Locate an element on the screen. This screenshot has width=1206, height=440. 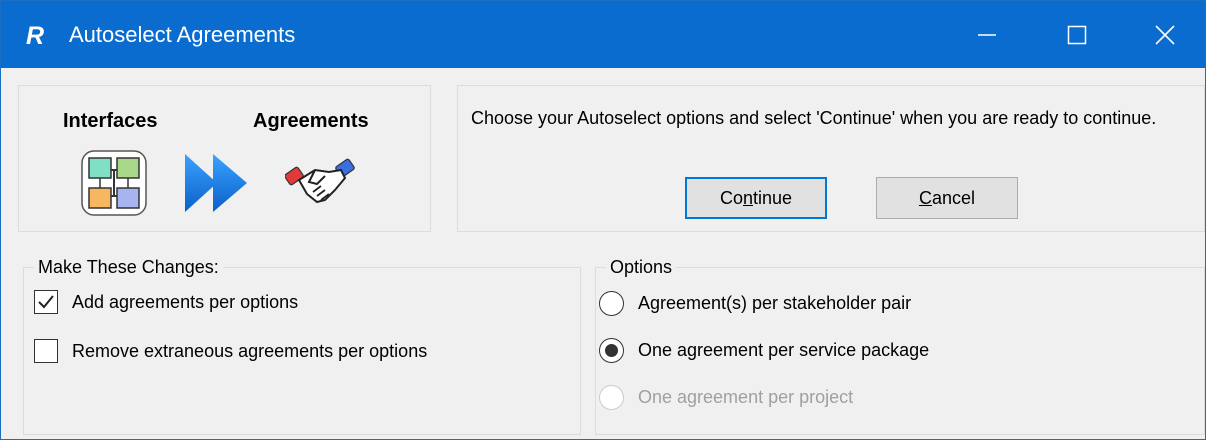
continue-mnemonic: n is located at coordinates (747, 197).